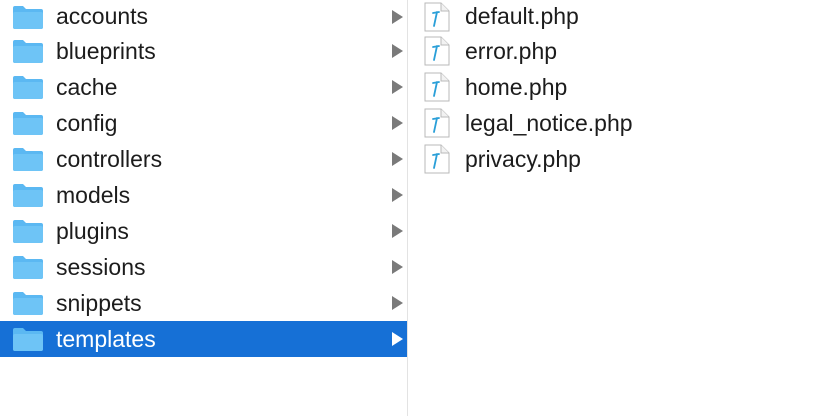 The width and height of the screenshot is (822, 416). Describe the element at coordinates (203, 159) in the screenshot. I see `folder-row-controllers: controllers` at that location.